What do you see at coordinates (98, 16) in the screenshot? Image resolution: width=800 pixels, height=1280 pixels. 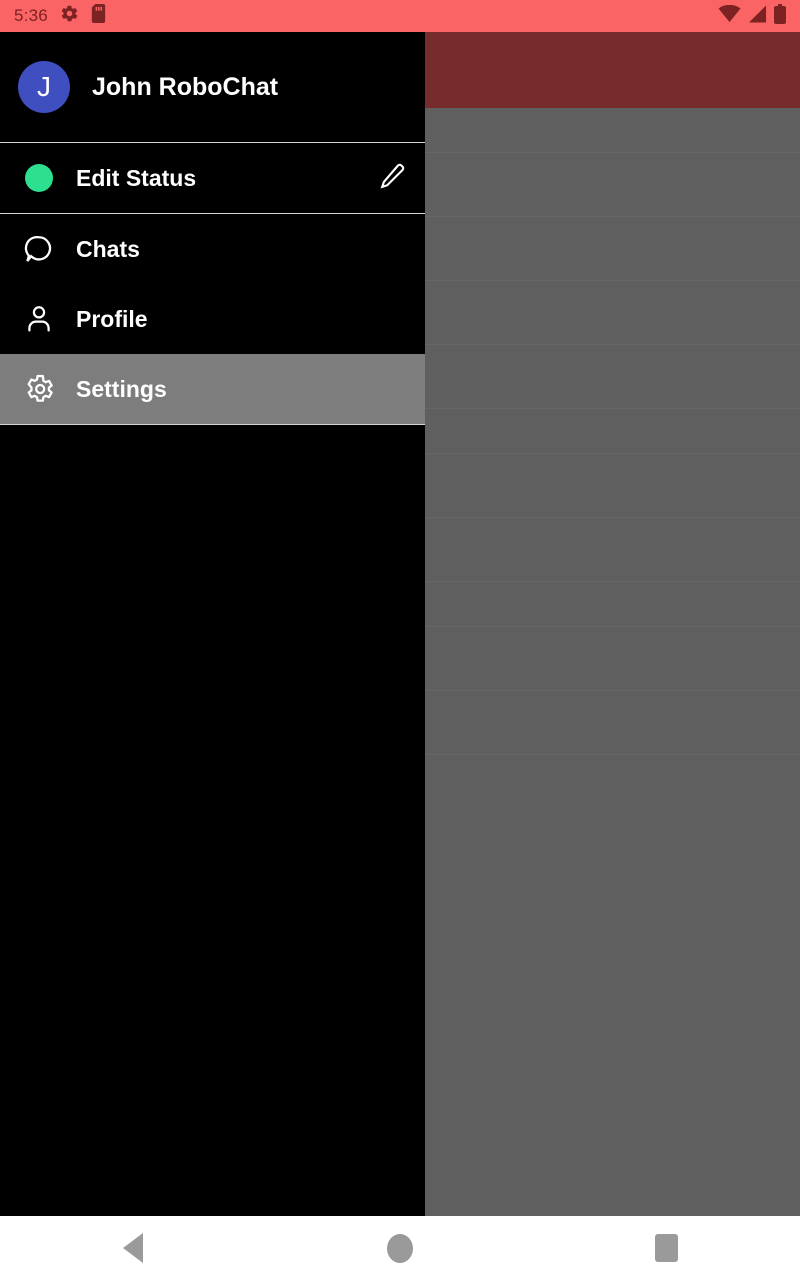 I see `sd-card-icon` at bounding box center [98, 16].